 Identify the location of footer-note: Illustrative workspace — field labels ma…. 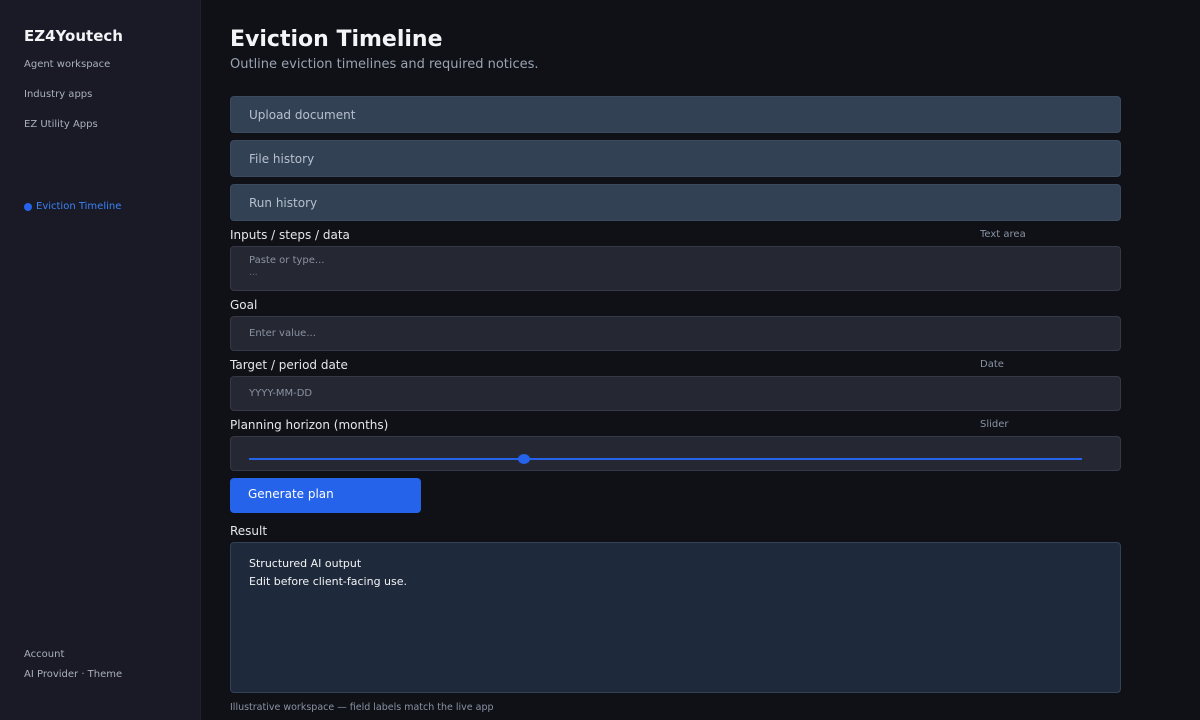
(362, 707).